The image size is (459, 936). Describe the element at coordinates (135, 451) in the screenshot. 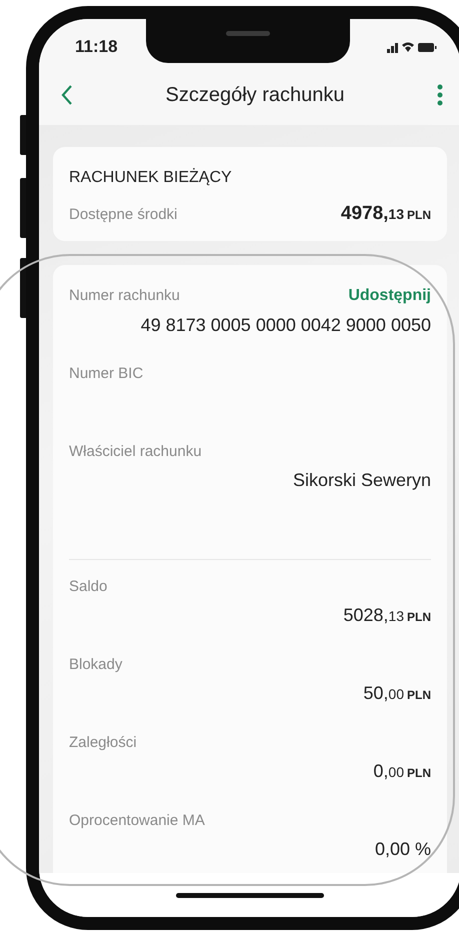

I see `field-label: Właściciel rachunku` at that location.